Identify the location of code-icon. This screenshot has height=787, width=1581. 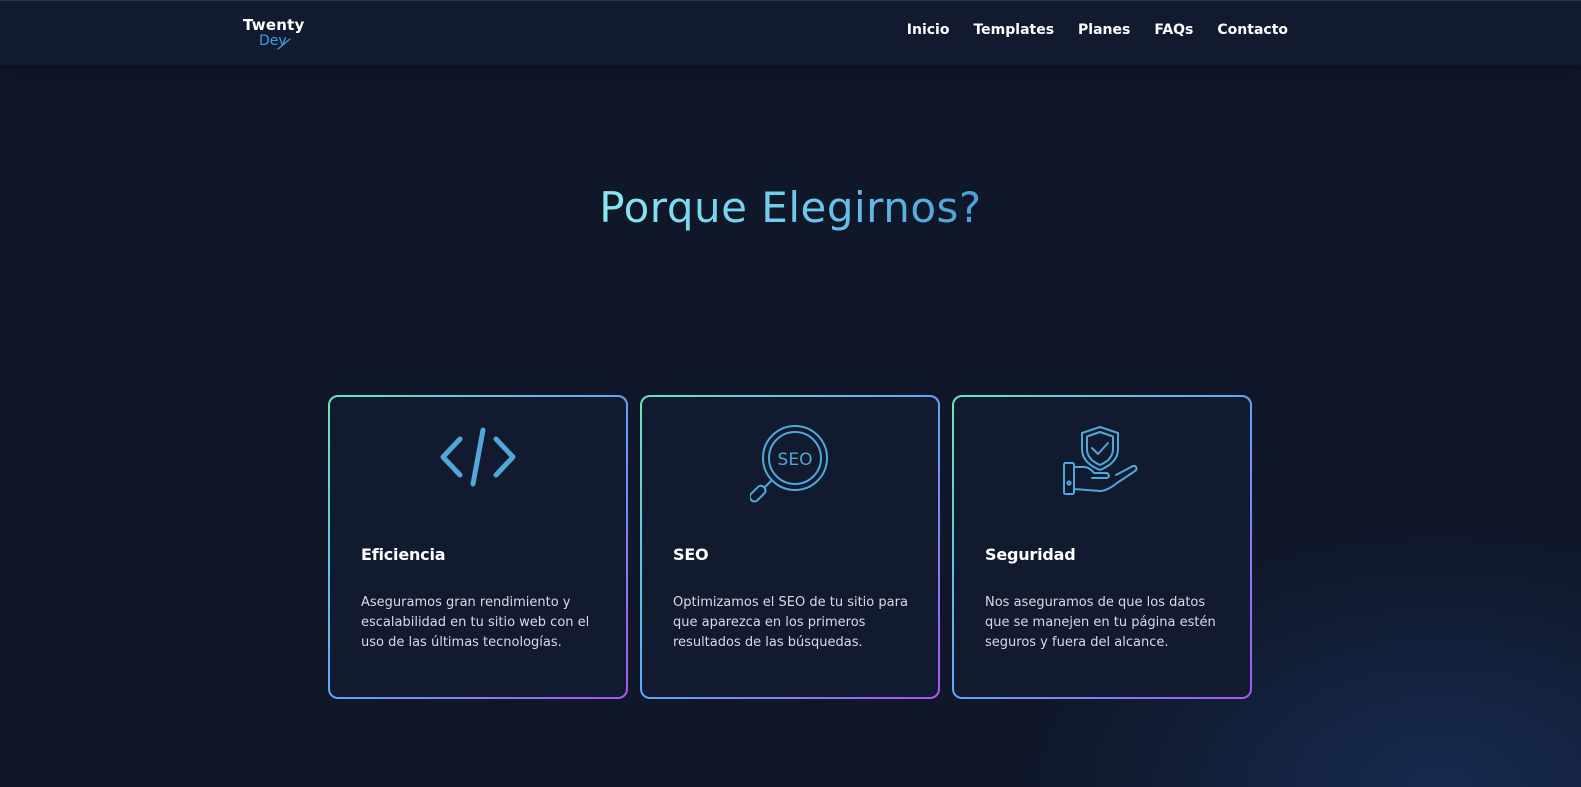
(478, 457).